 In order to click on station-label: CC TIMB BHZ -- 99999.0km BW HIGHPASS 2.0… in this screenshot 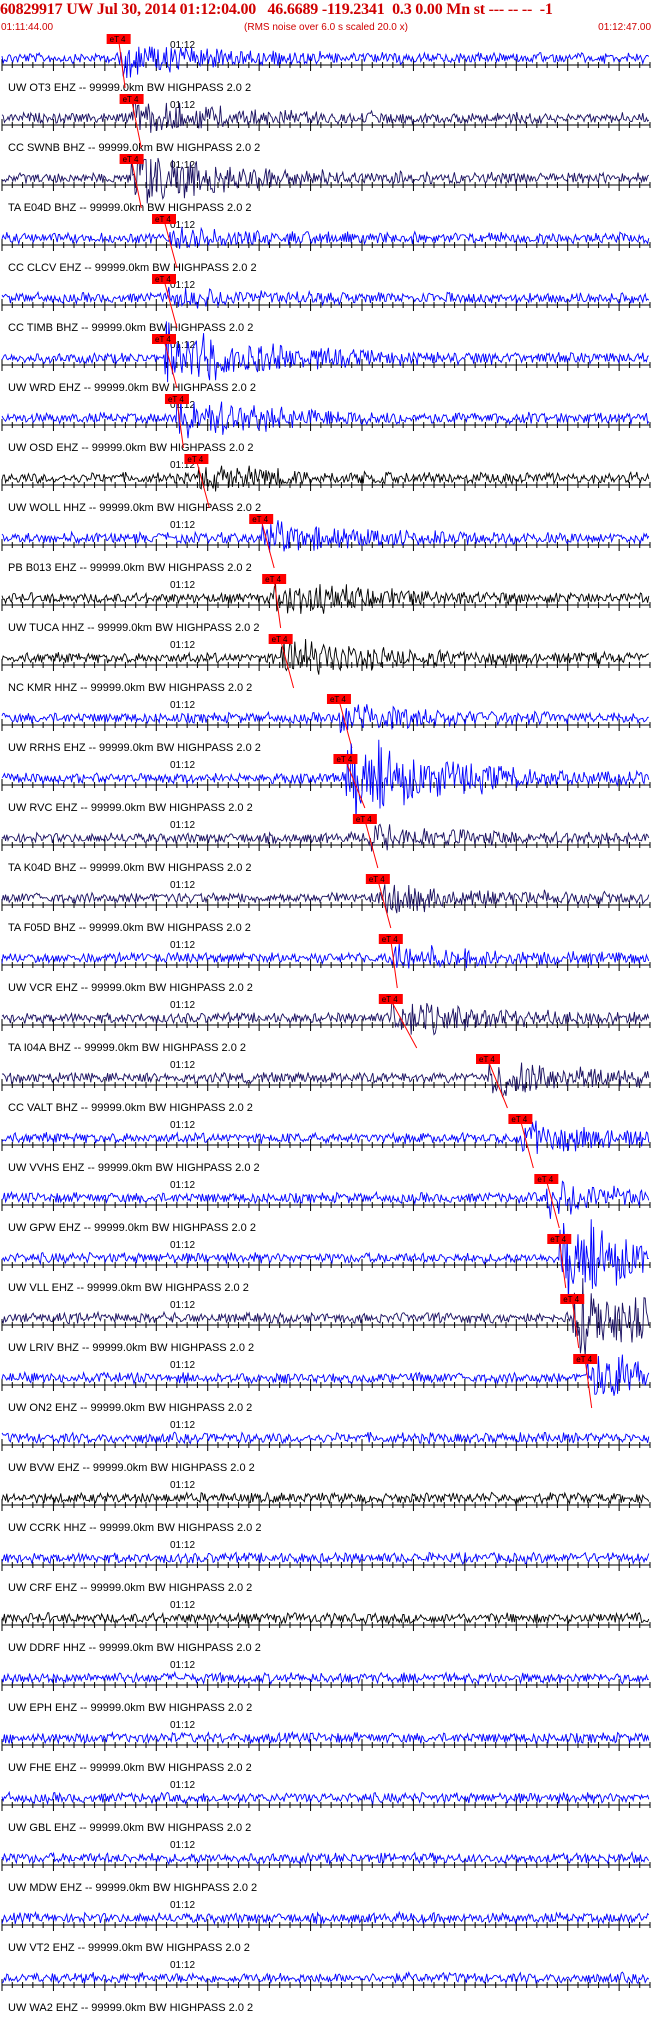, I will do `click(130, 328)`.